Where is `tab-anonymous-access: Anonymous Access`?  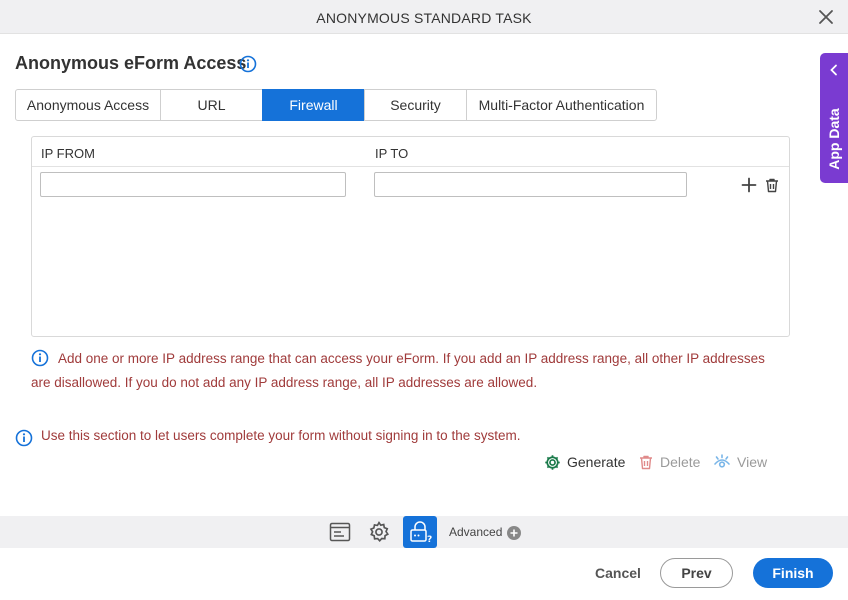
tab-anonymous-access: Anonymous Access is located at coordinates (88, 105).